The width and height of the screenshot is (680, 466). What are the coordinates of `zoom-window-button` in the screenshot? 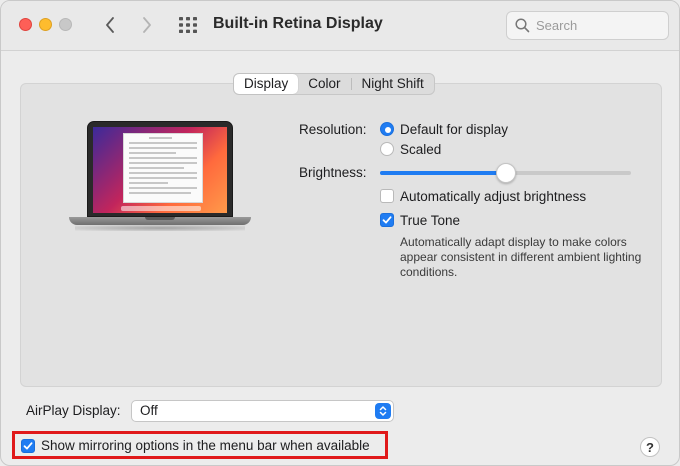 It's located at (65, 24).